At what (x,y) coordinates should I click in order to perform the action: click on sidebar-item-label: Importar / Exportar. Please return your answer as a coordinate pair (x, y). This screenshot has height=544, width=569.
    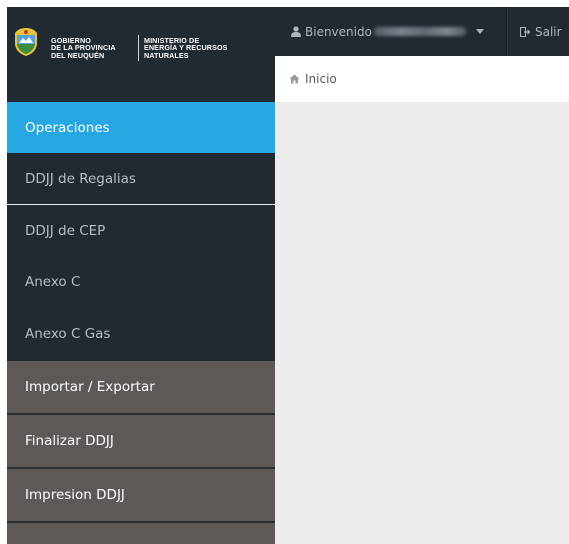
    Looking at the image, I should click on (90, 387).